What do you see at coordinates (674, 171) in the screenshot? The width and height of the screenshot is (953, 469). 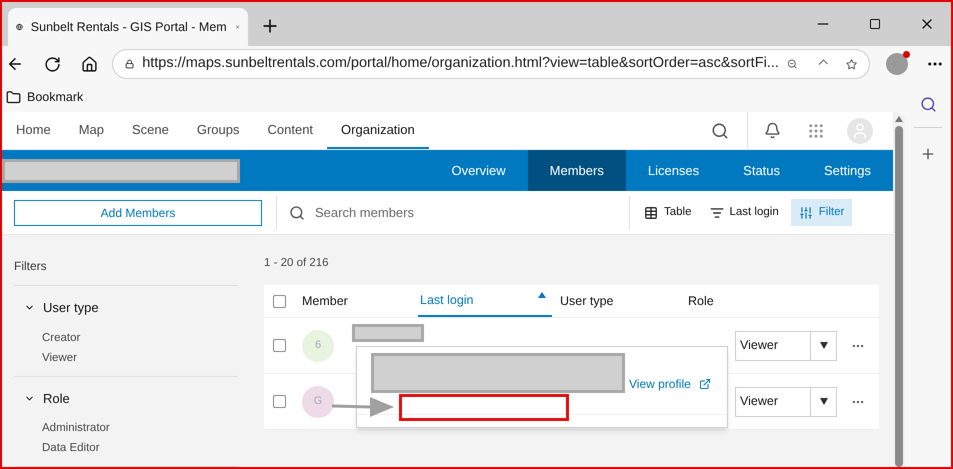 I see `org-tab: Licenses` at bounding box center [674, 171].